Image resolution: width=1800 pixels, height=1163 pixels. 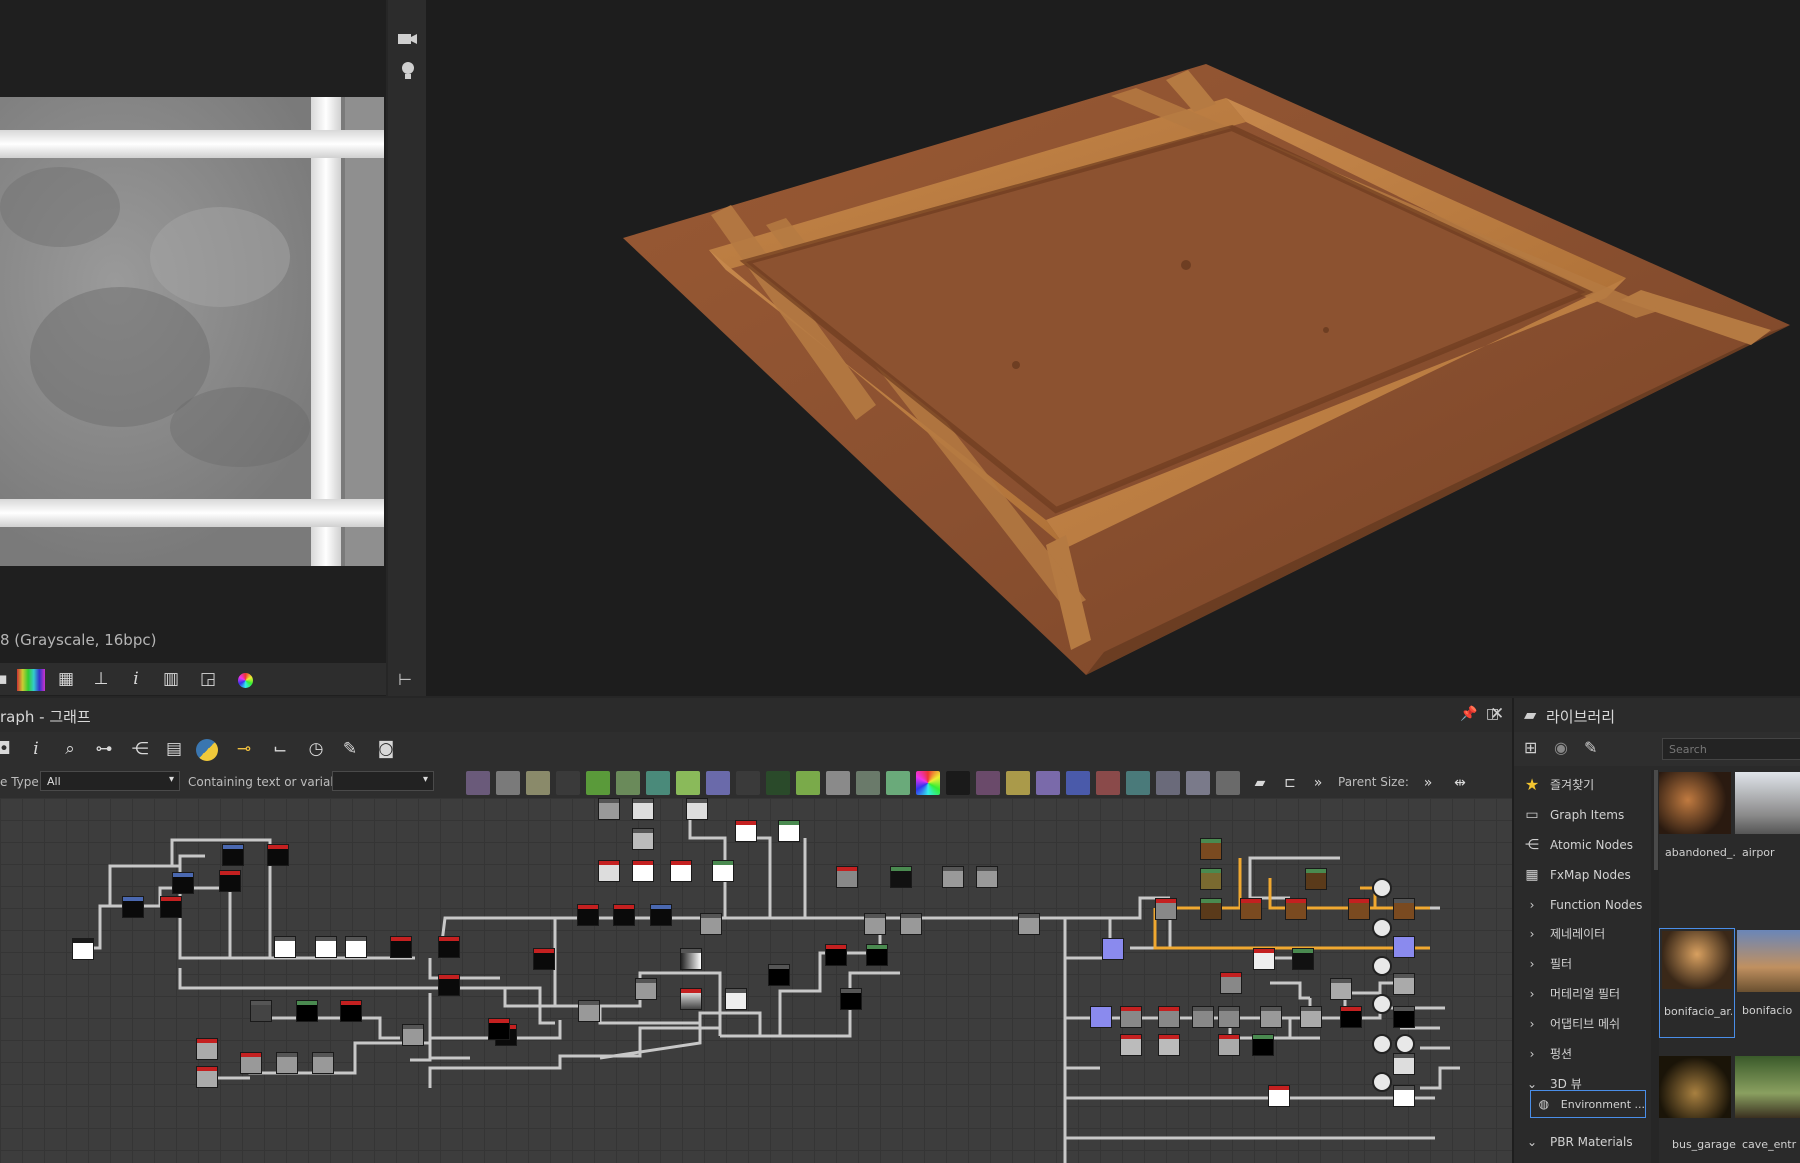 What do you see at coordinates (778, 783) in the screenshot?
I see `input-node-icon` at bounding box center [778, 783].